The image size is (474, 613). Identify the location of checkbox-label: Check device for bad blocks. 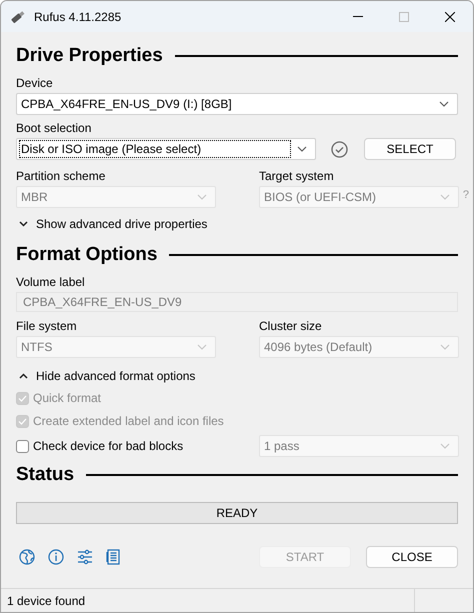
(108, 446).